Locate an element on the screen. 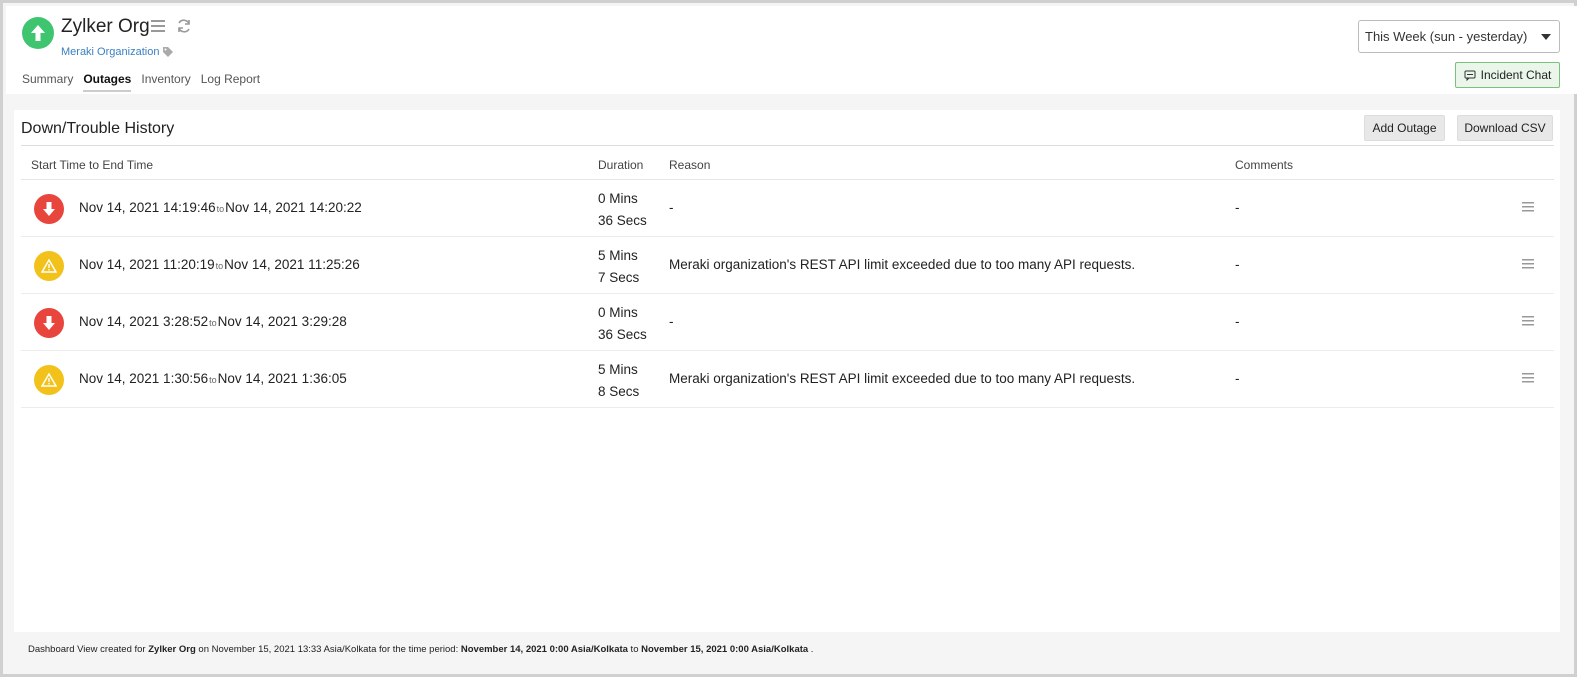  column-header-duration: Duration is located at coordinates (621, 165).